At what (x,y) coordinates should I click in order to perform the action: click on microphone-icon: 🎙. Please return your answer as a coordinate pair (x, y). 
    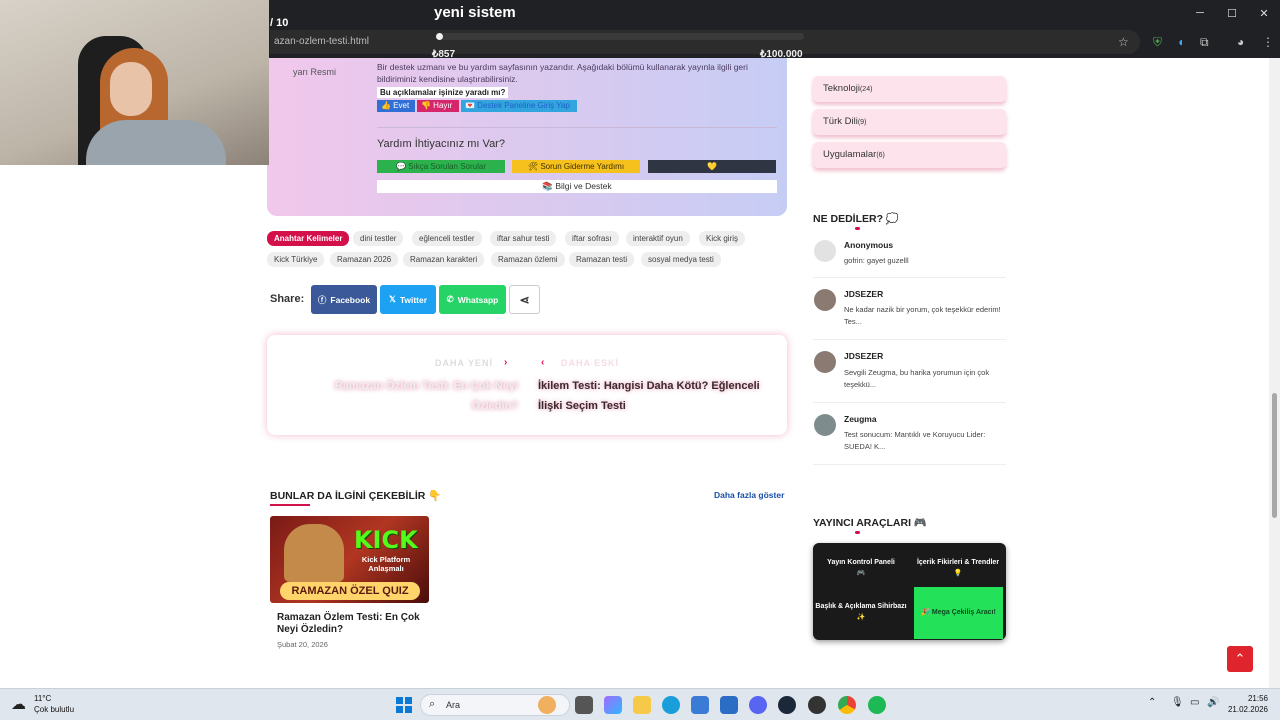
    Looking at the image, I should click on (1177, 702).